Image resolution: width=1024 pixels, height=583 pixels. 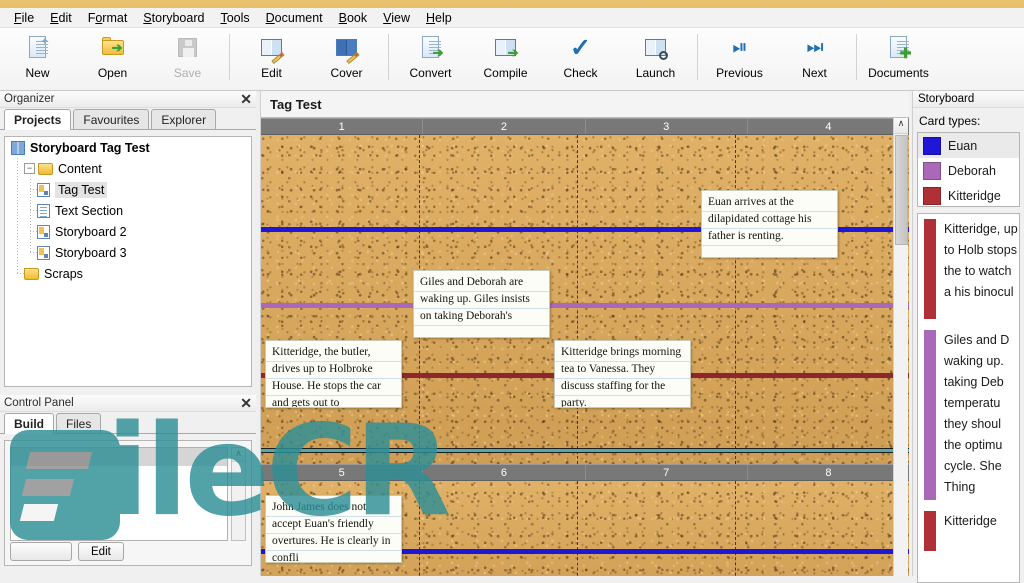 I want to click on compile-button: ➔ Compile, so click(x=505, y=58).